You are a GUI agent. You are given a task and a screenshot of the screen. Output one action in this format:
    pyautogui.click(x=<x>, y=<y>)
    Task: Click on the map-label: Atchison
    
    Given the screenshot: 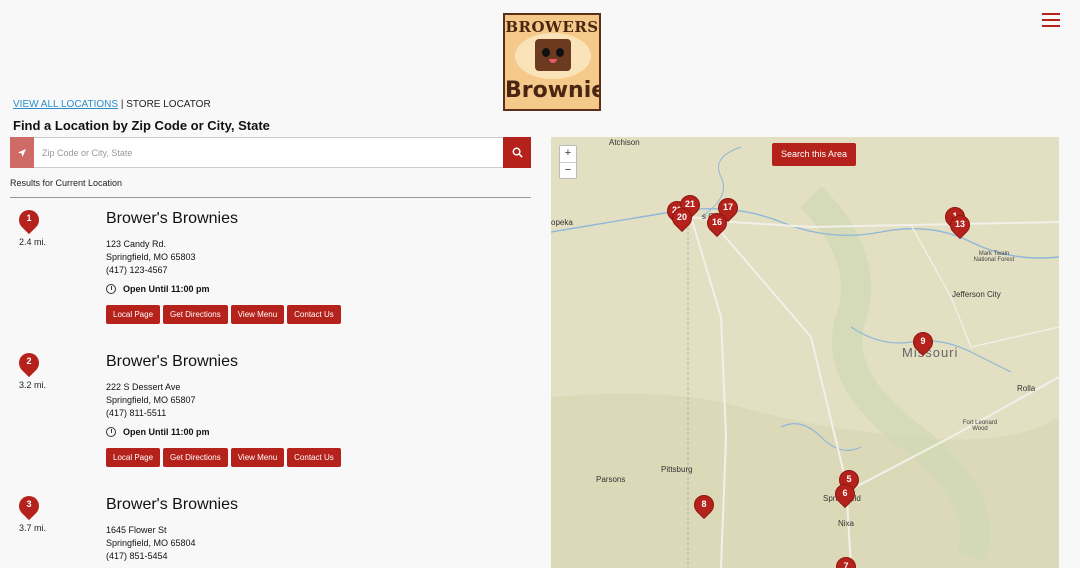 What is the action you would take?
    pyautogui.click(x=624, y=142)
    